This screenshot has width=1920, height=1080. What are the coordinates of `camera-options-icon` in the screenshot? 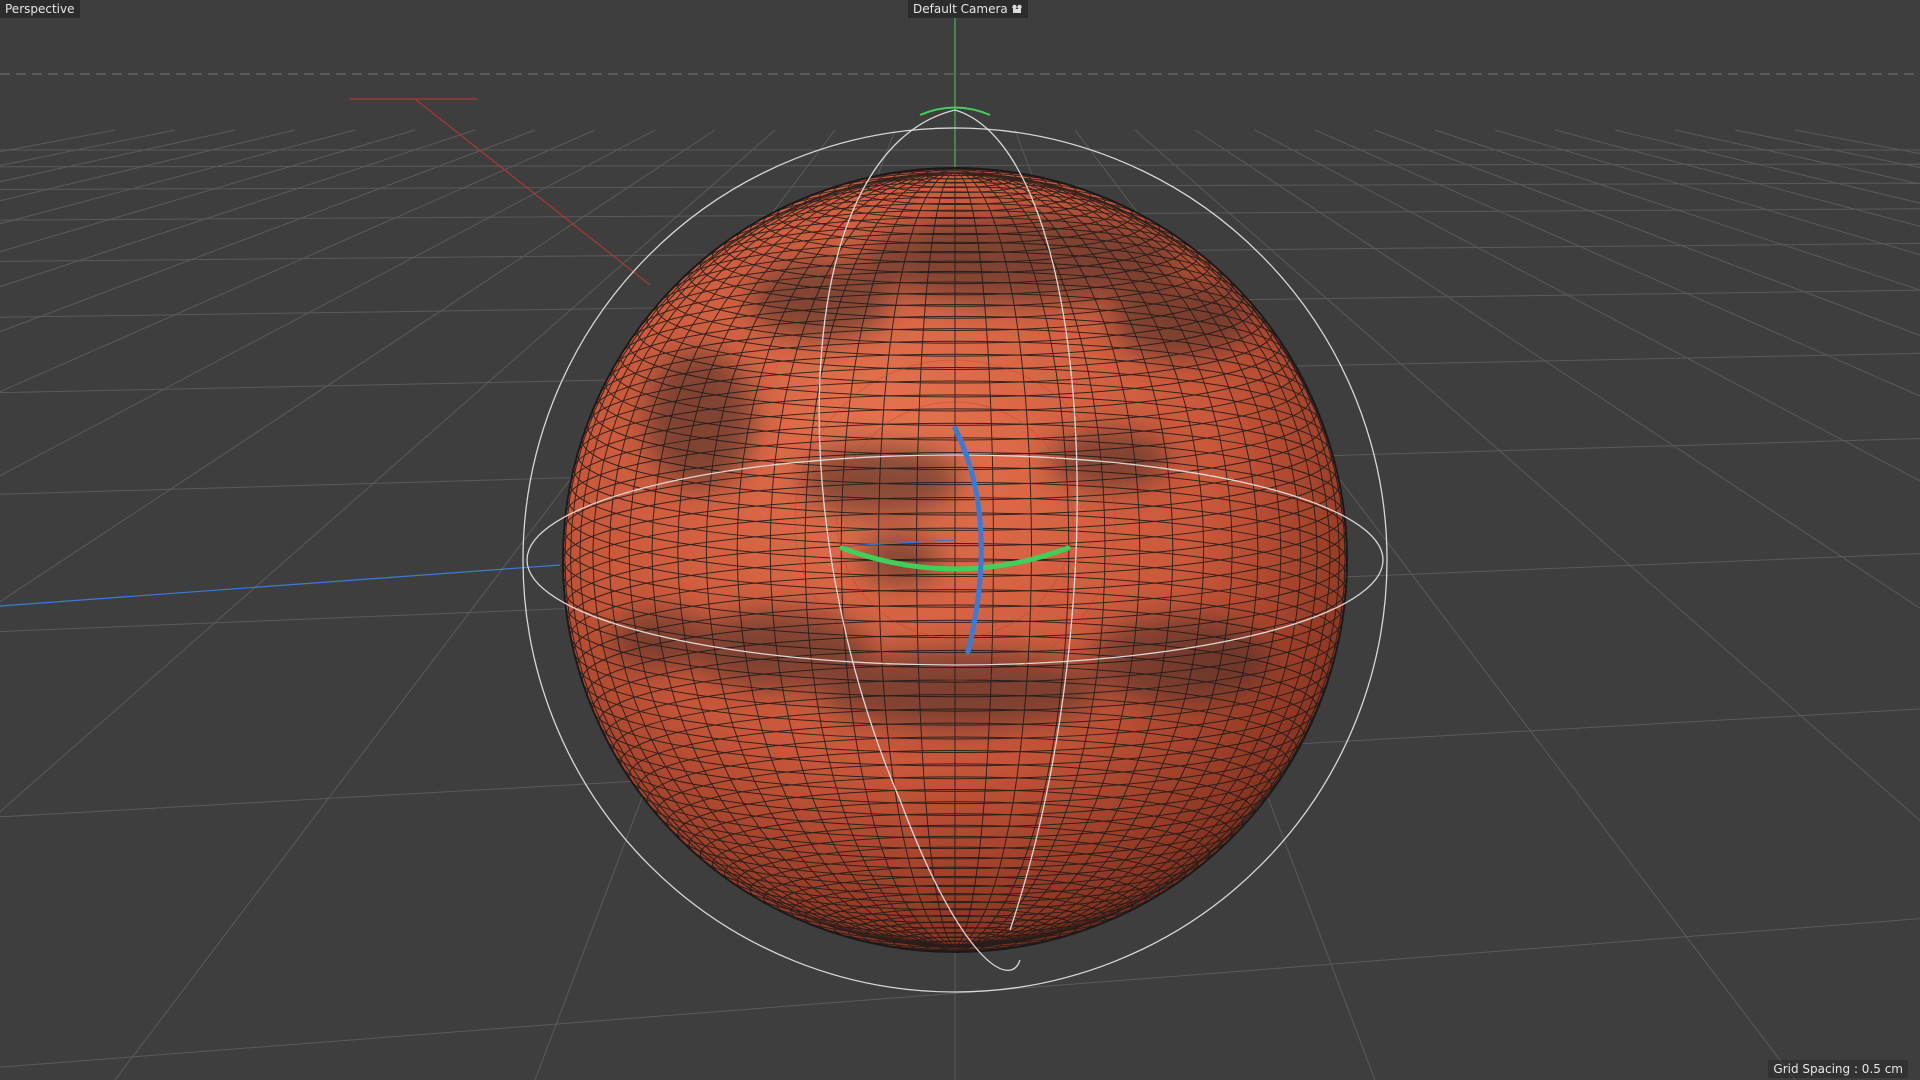 It's located at (1017, 9).